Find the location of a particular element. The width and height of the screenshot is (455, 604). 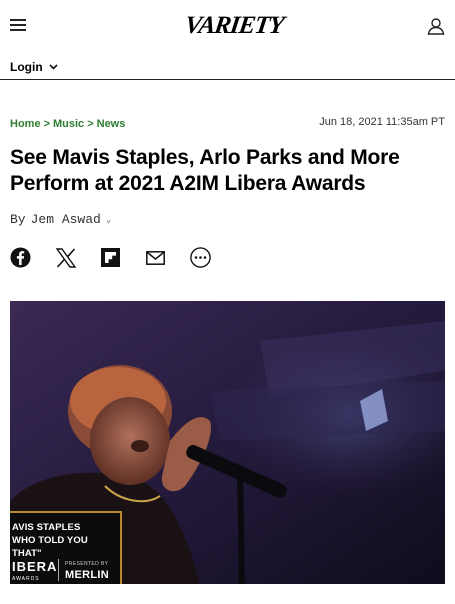

flipboard-icon is located at coordinates (110, 257).